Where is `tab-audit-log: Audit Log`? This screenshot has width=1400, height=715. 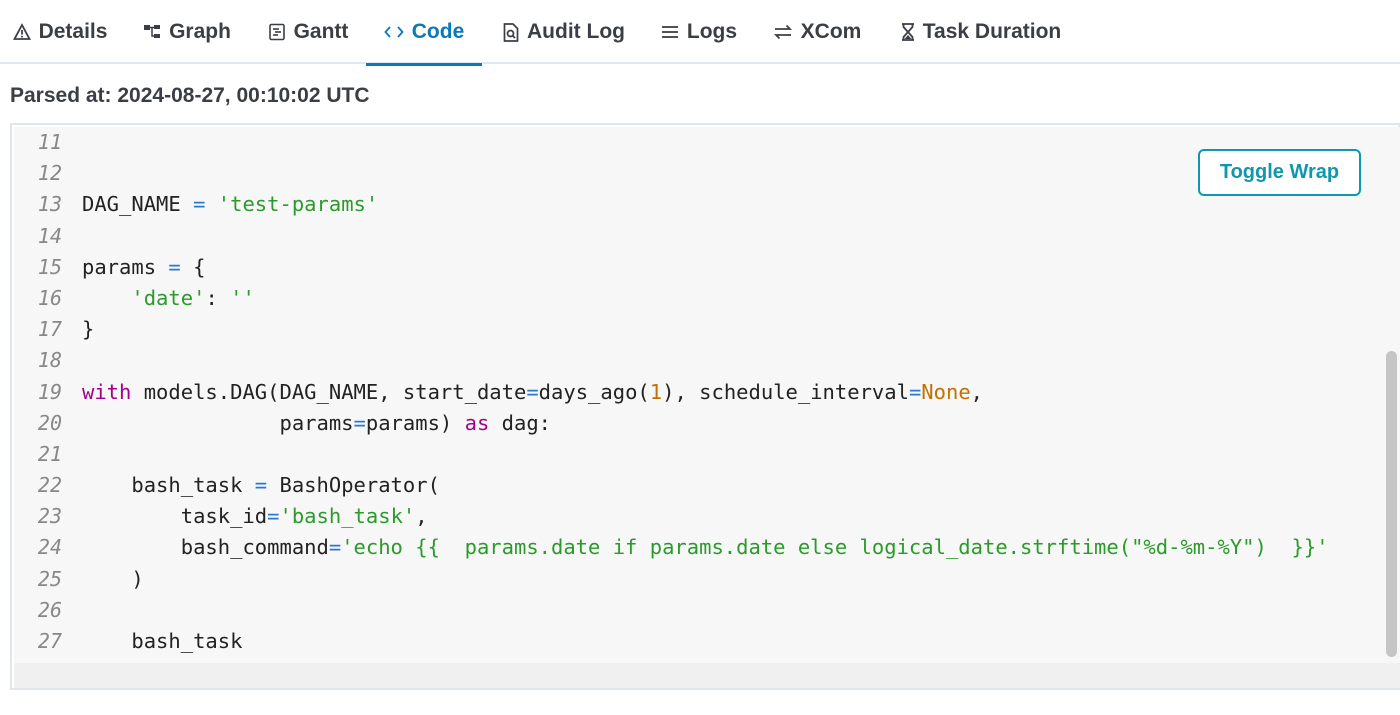
tab-audit-log: Audit Log is located at coordinates (564, 32).